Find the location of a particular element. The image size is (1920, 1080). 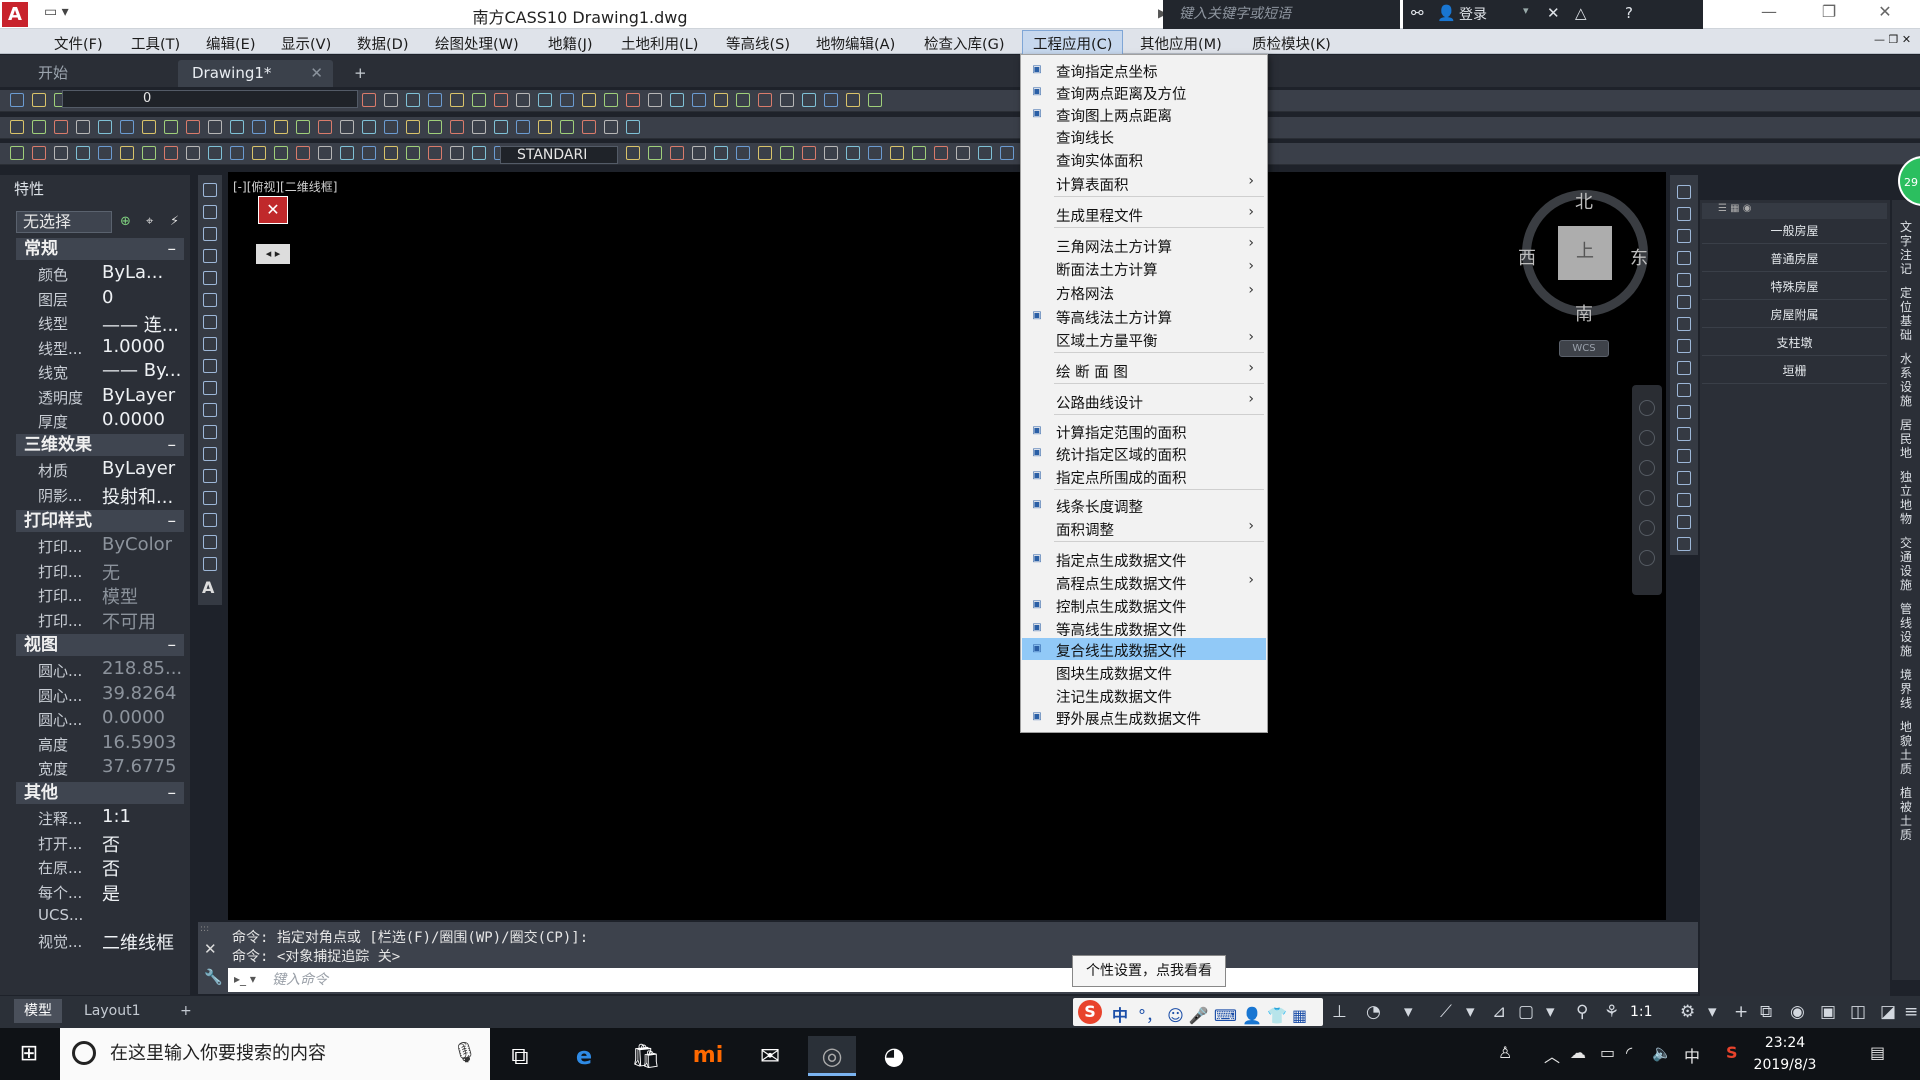

property-value: 16.5903 is located at coordinates (151, 742).